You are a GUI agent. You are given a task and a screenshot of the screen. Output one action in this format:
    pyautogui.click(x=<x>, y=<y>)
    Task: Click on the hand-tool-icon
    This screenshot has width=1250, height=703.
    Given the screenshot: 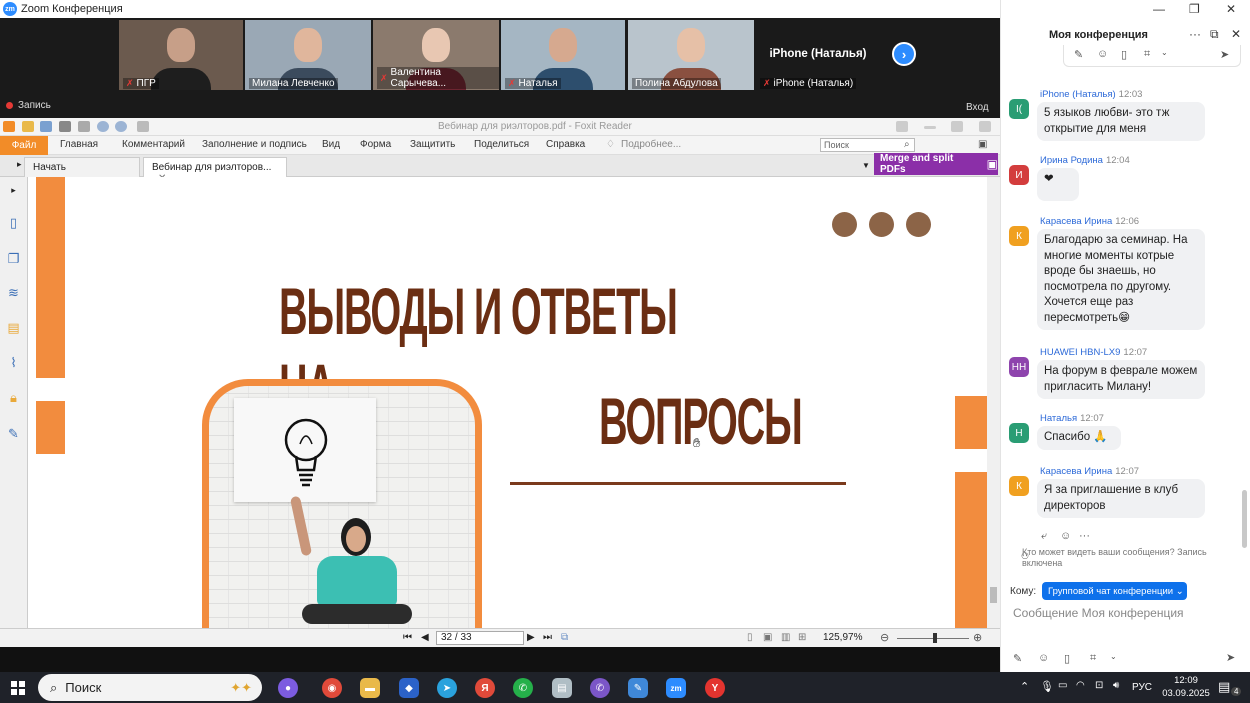 What is the action you would take?
    pyautogui.click(x=143, y=126)
    